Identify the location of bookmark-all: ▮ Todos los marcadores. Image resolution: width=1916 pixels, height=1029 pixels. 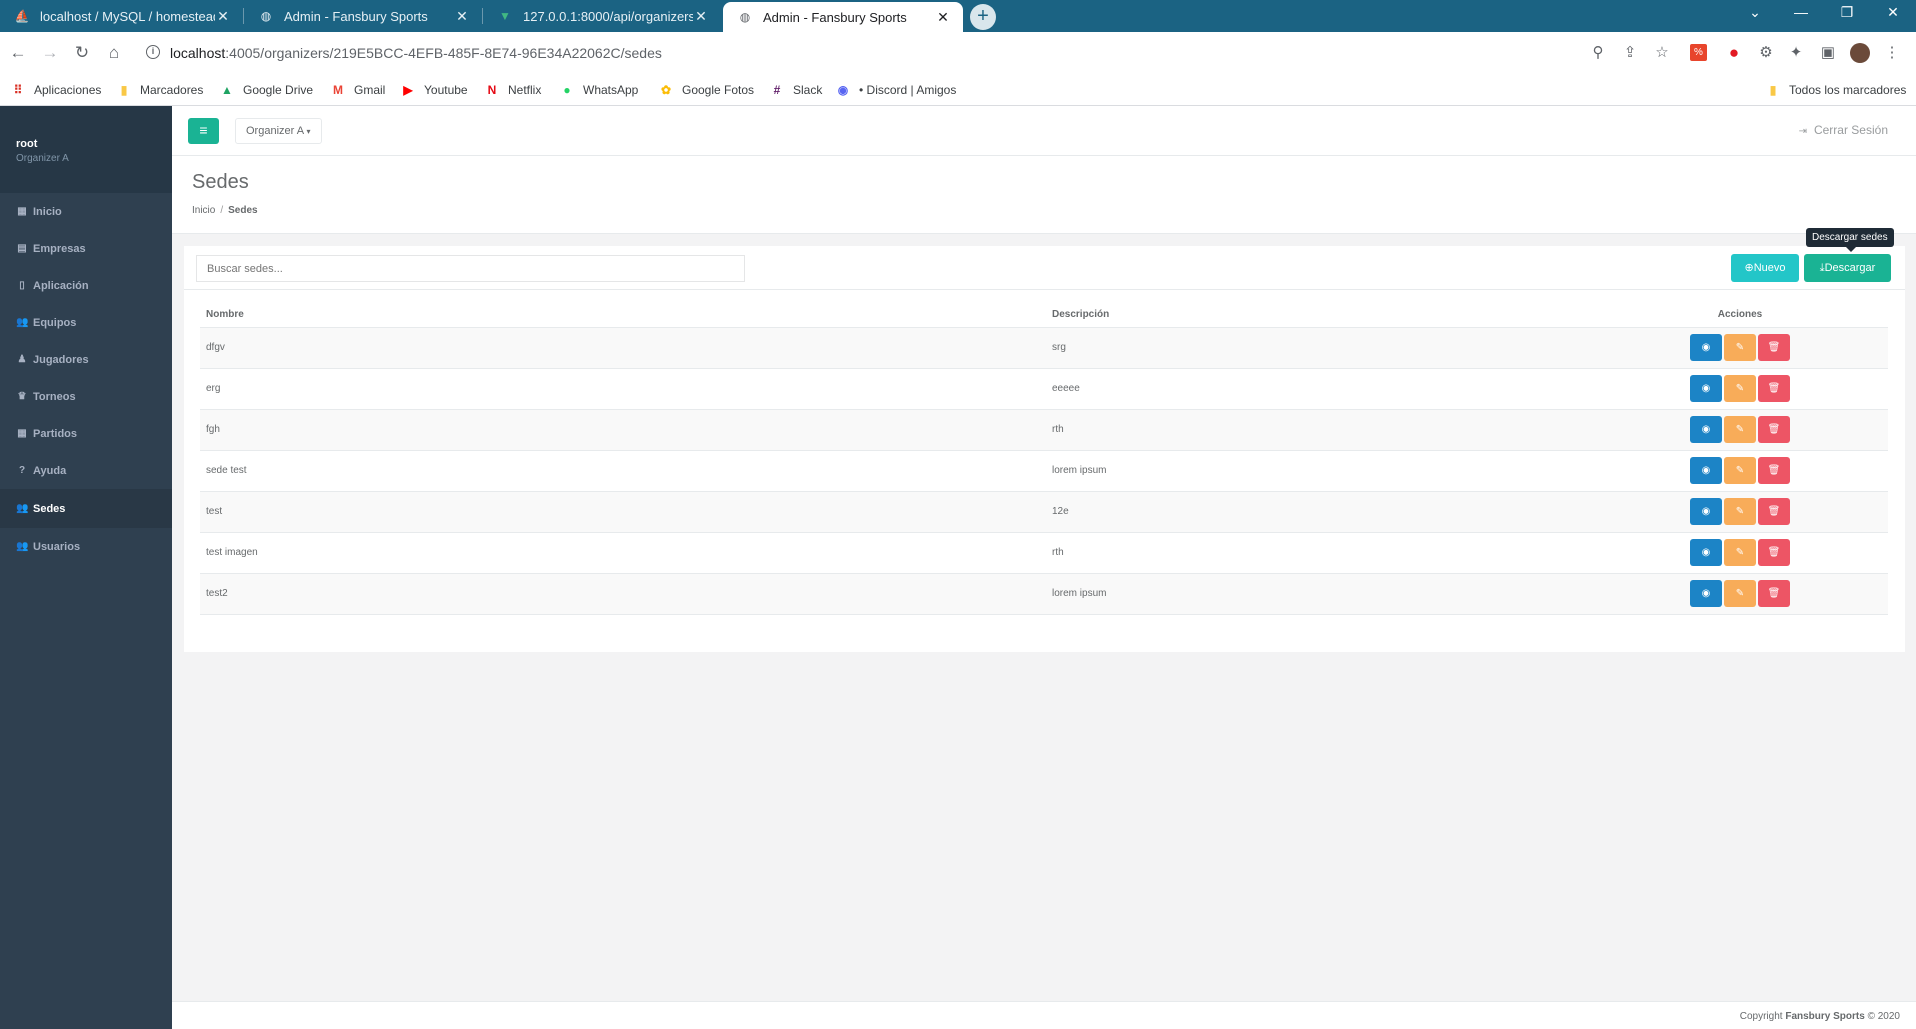
(1836, 90).